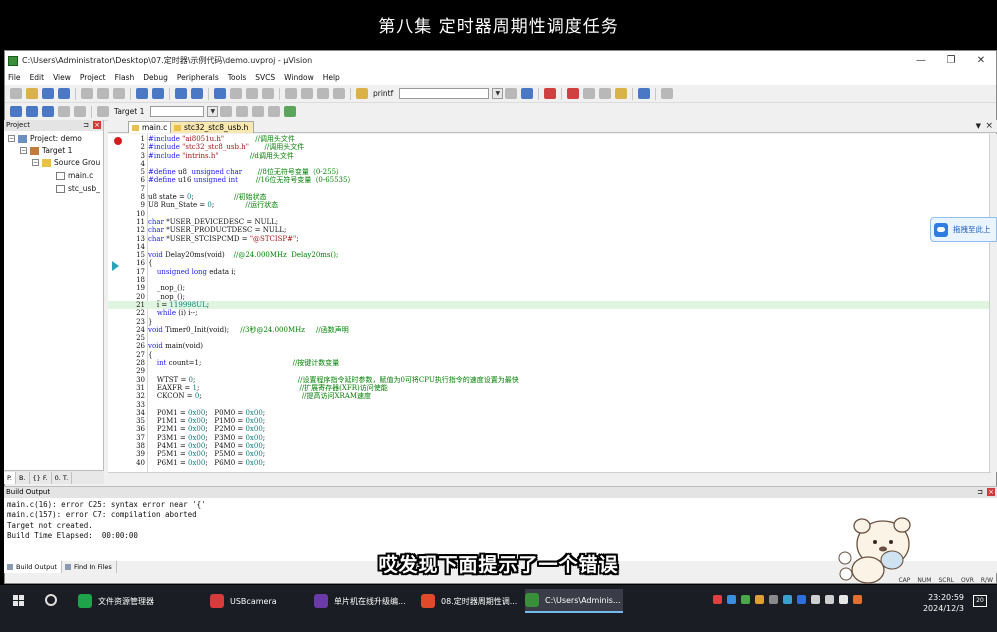  I want to click on new-file-icon, so click(16, 93).